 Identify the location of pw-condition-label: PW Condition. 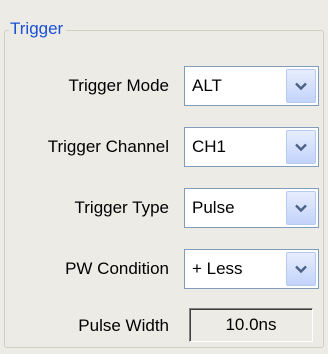
(117, 268).